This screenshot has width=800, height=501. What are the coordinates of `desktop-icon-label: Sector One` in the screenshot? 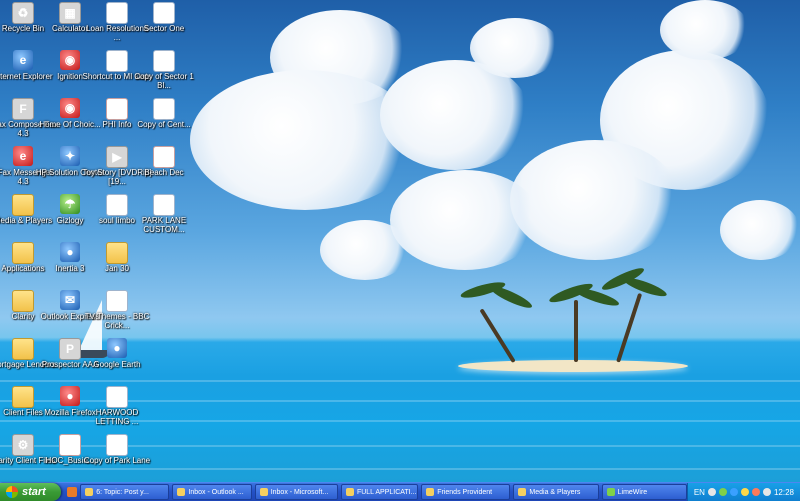 It's located at (164, 28).